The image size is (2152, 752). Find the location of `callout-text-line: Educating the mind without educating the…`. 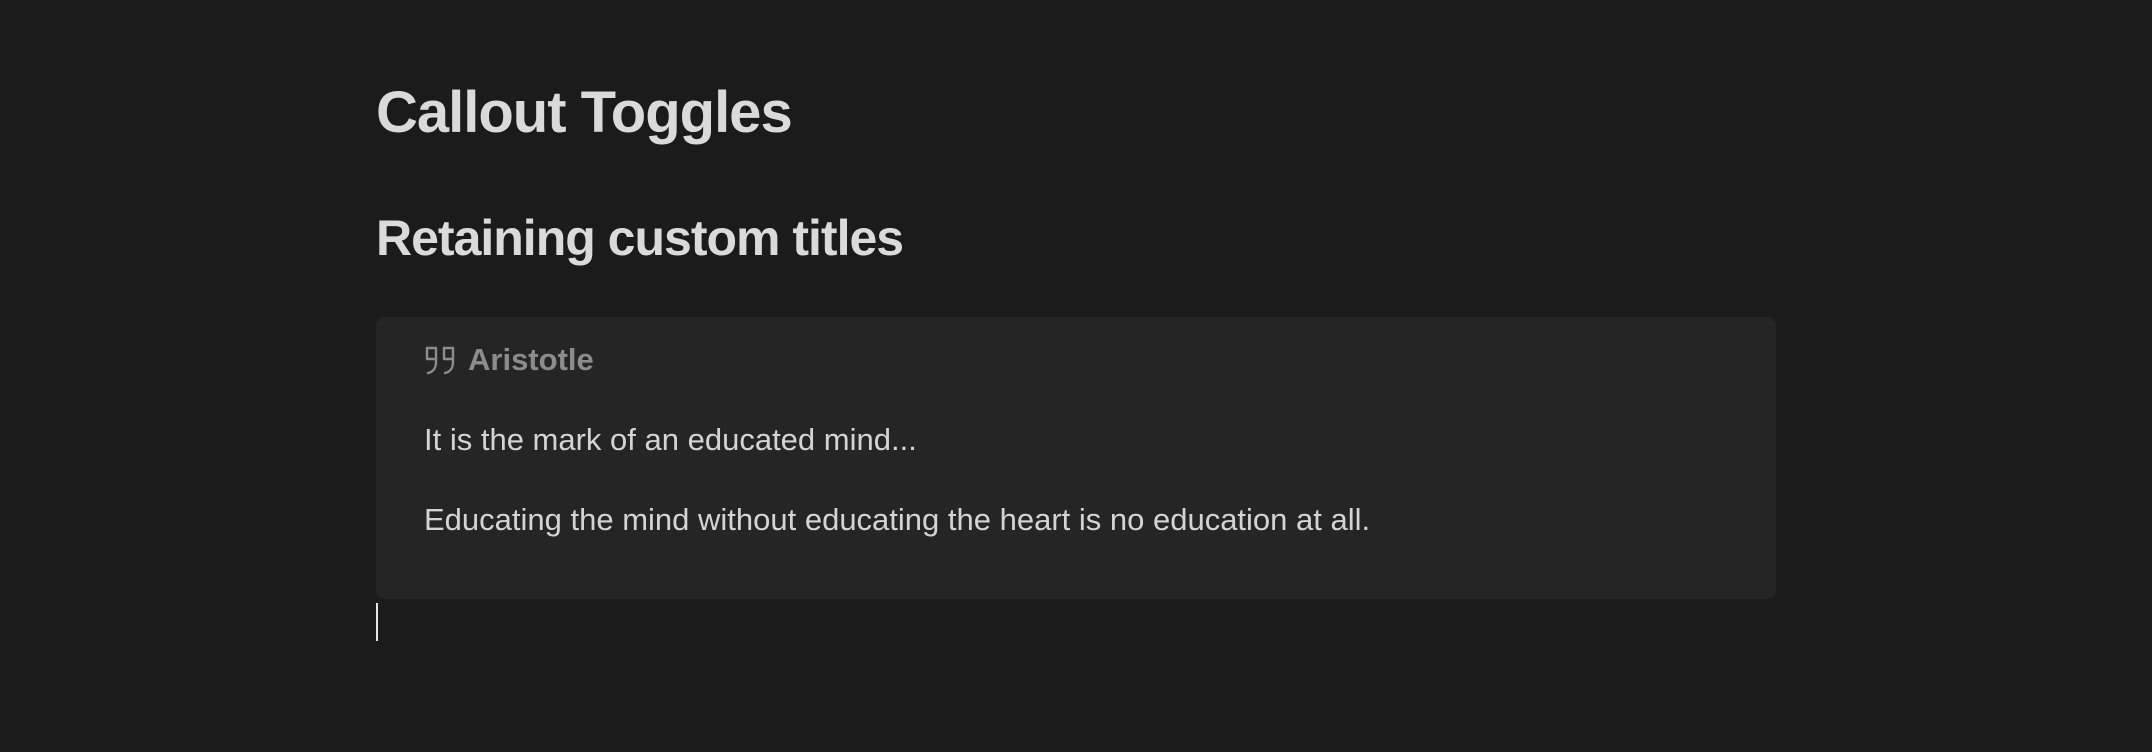

callout-text-line: Educating the mind without educating the… is located at coordinates (897, 519).